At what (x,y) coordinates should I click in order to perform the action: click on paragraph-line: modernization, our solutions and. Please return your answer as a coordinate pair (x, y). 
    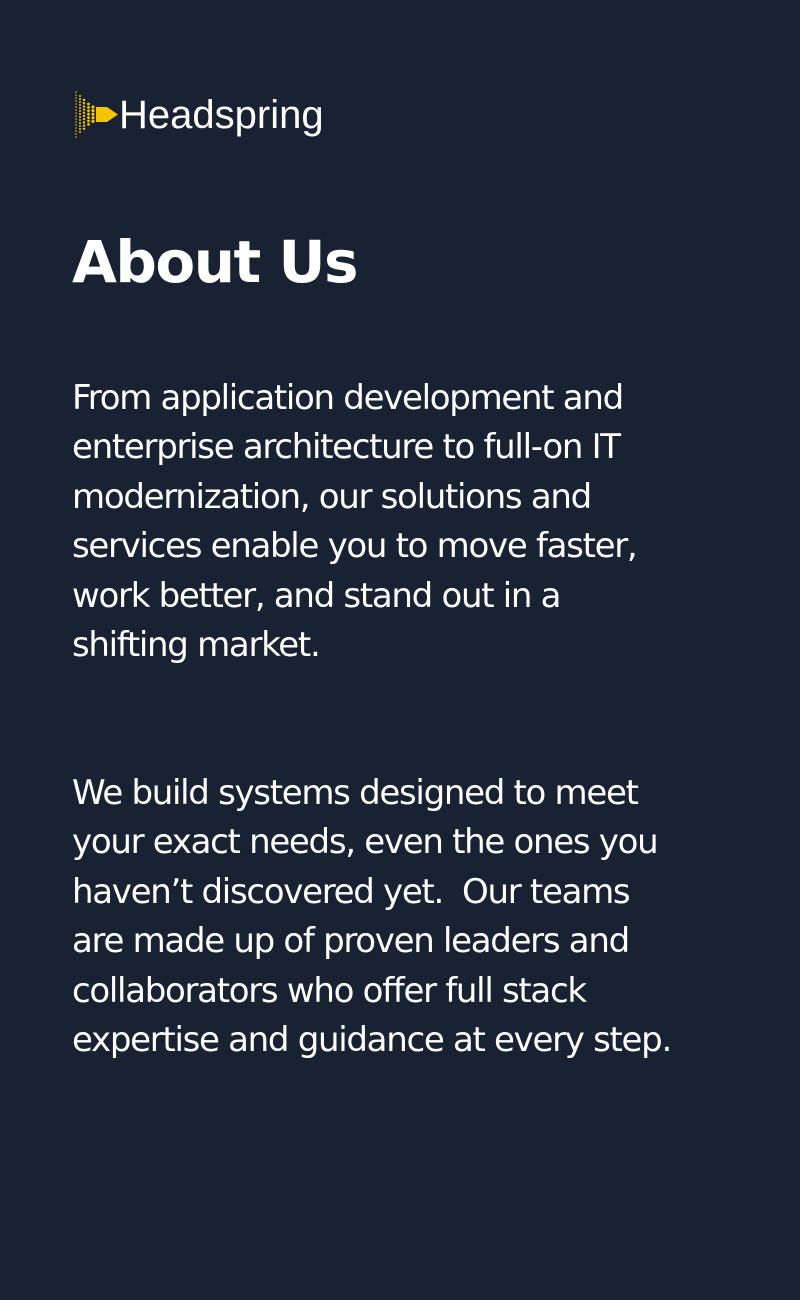
    Looking at the image, I should click on (332, 496).